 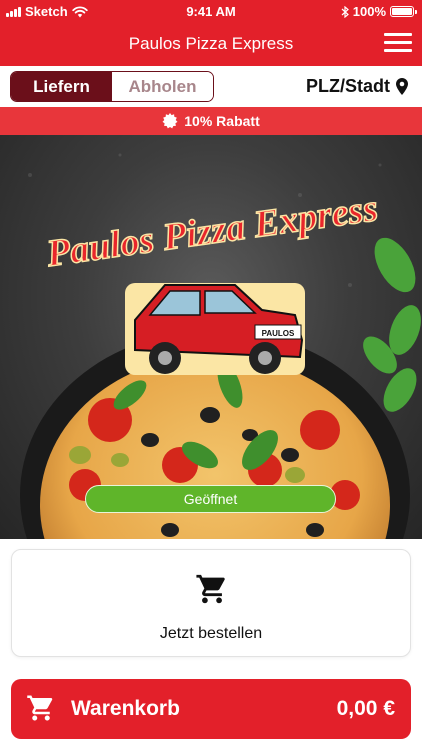 I want to click on order-now-card: Jetzt bestellen, so click(x=211, y=603).